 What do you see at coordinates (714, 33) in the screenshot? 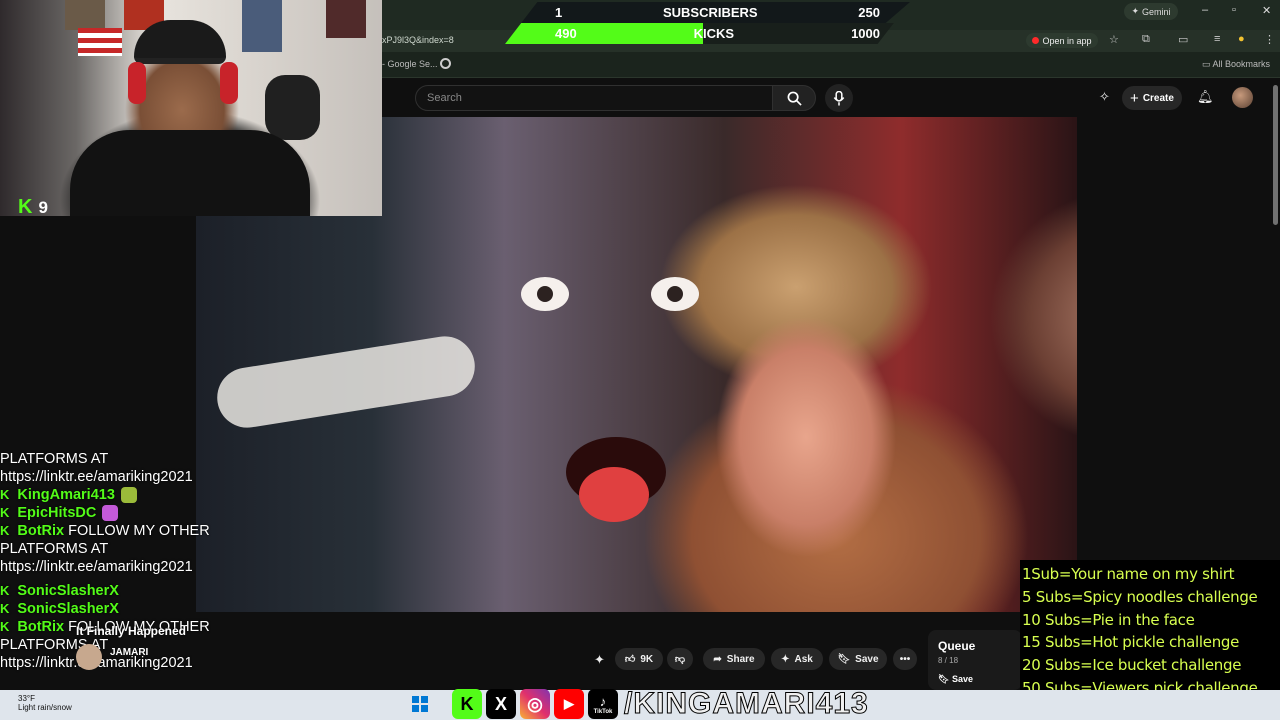
I see `kicks-label: KICKS` at bounding box center [714, 33].